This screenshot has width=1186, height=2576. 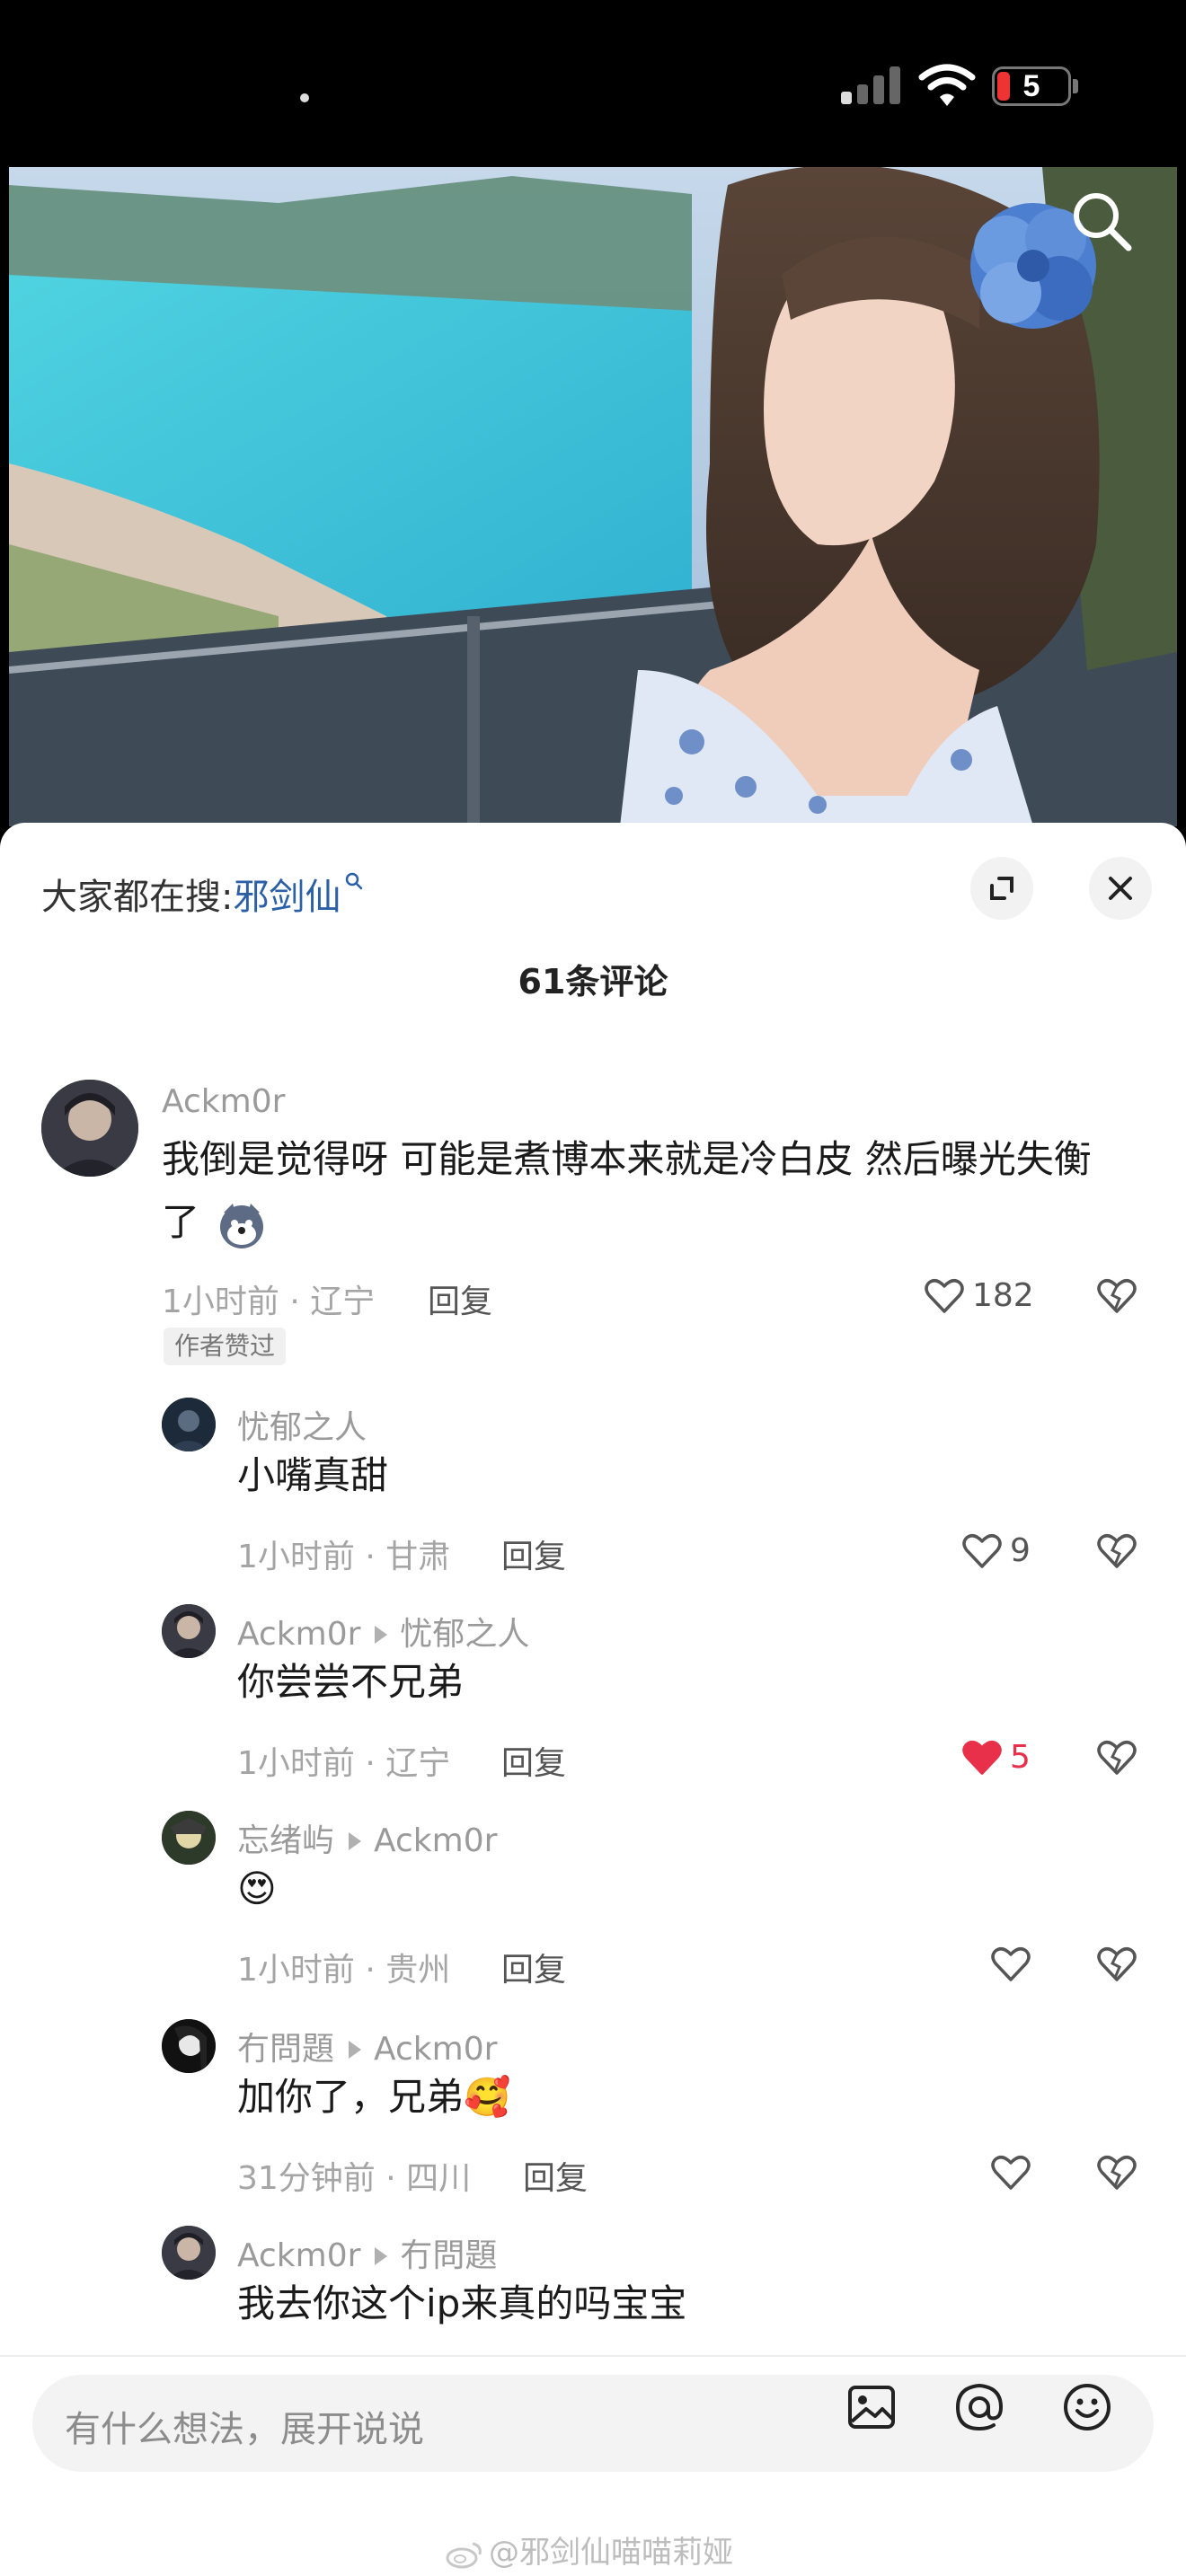 I want to click on wifi-icon, so click(x=947, y=85).